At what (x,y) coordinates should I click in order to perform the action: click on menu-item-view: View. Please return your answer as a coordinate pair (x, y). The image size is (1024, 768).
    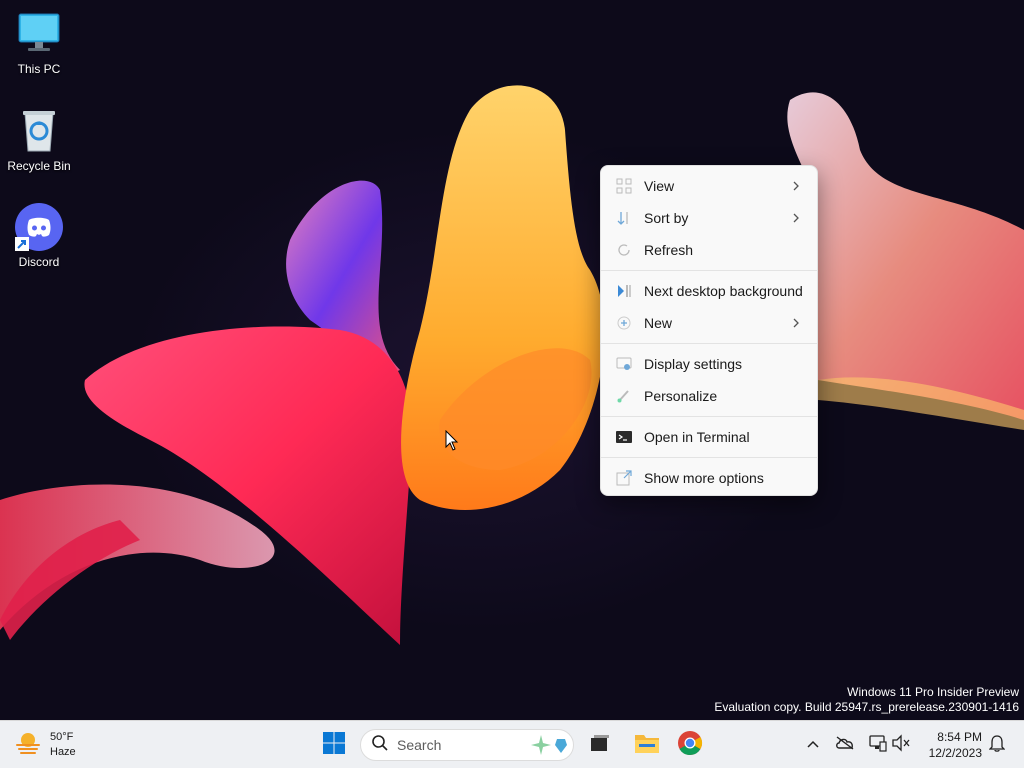
    Looking at the image, I should click on (709, 186).